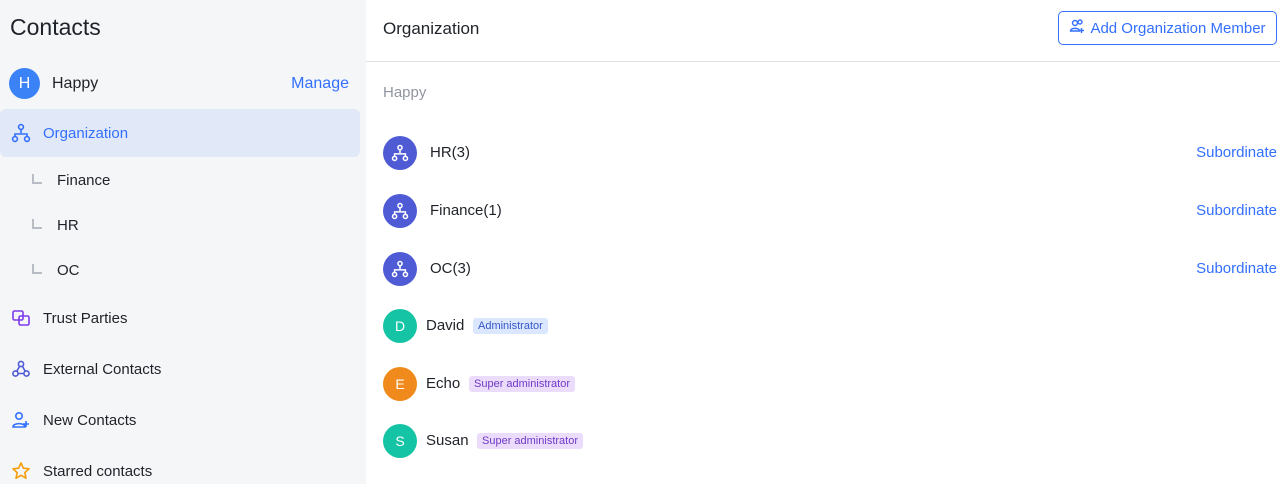 This screenshot has width=1280, height=484. I want to click on member-name: Susan, so click(447, 440).